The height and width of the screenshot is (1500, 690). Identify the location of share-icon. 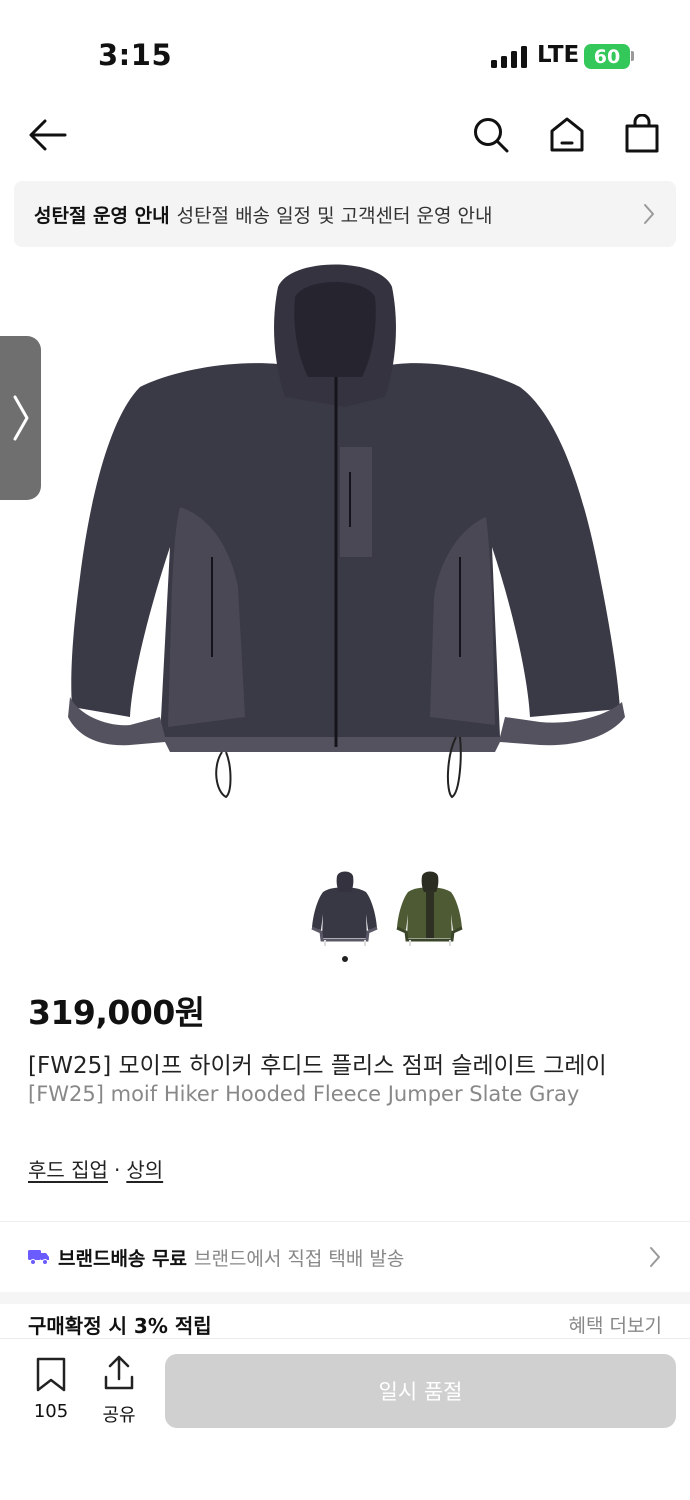
(119, 1372).